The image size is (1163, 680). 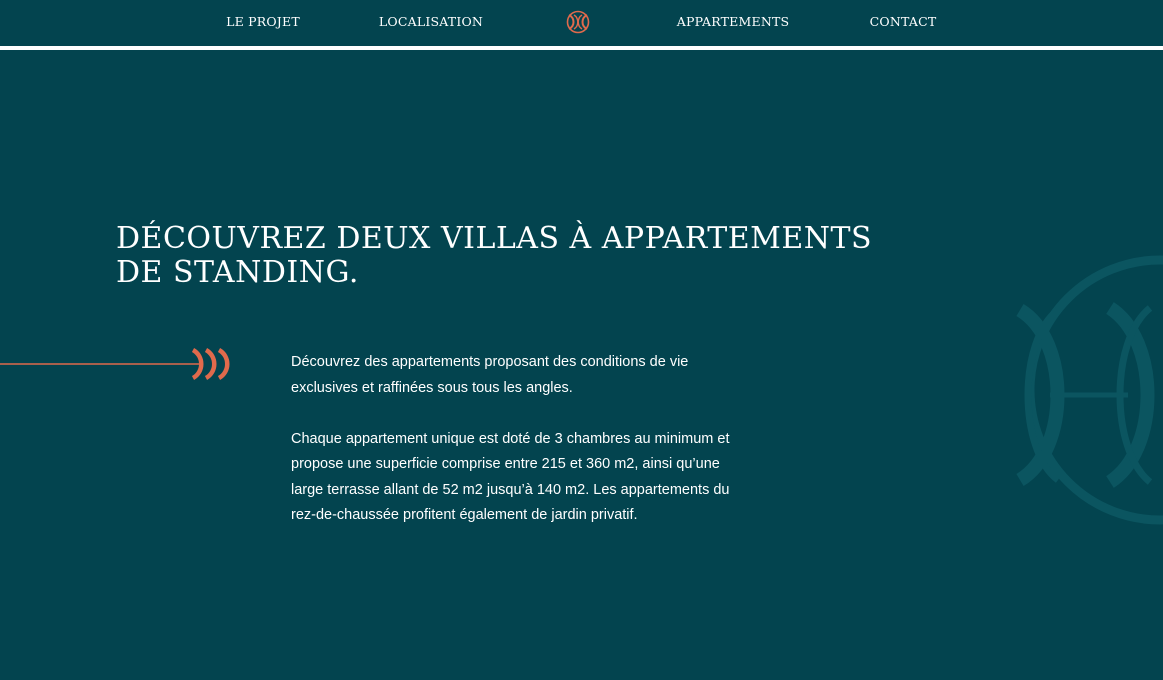 I want to click on monogram-watermark-icon, so click(x=1086, y=400).